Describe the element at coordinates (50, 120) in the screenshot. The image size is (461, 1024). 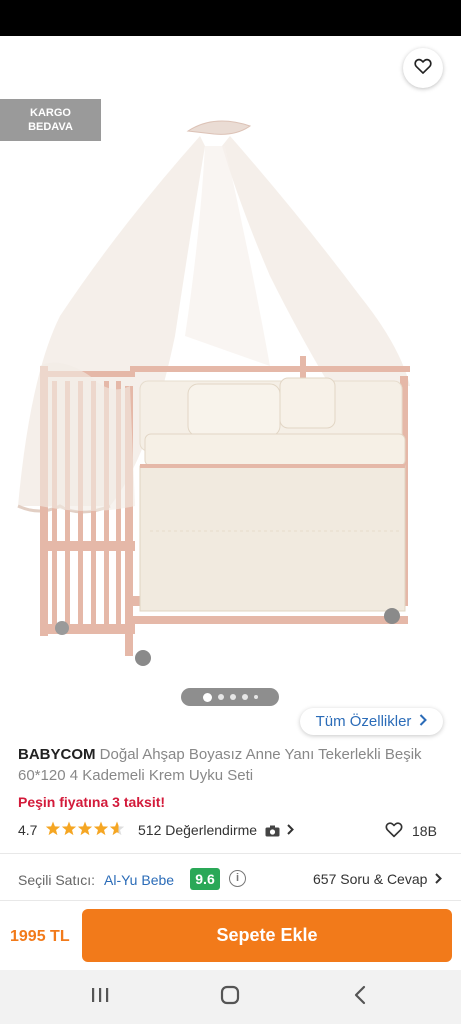
I see `free-shipping-badge: KARGO BEDAVA` at that location.